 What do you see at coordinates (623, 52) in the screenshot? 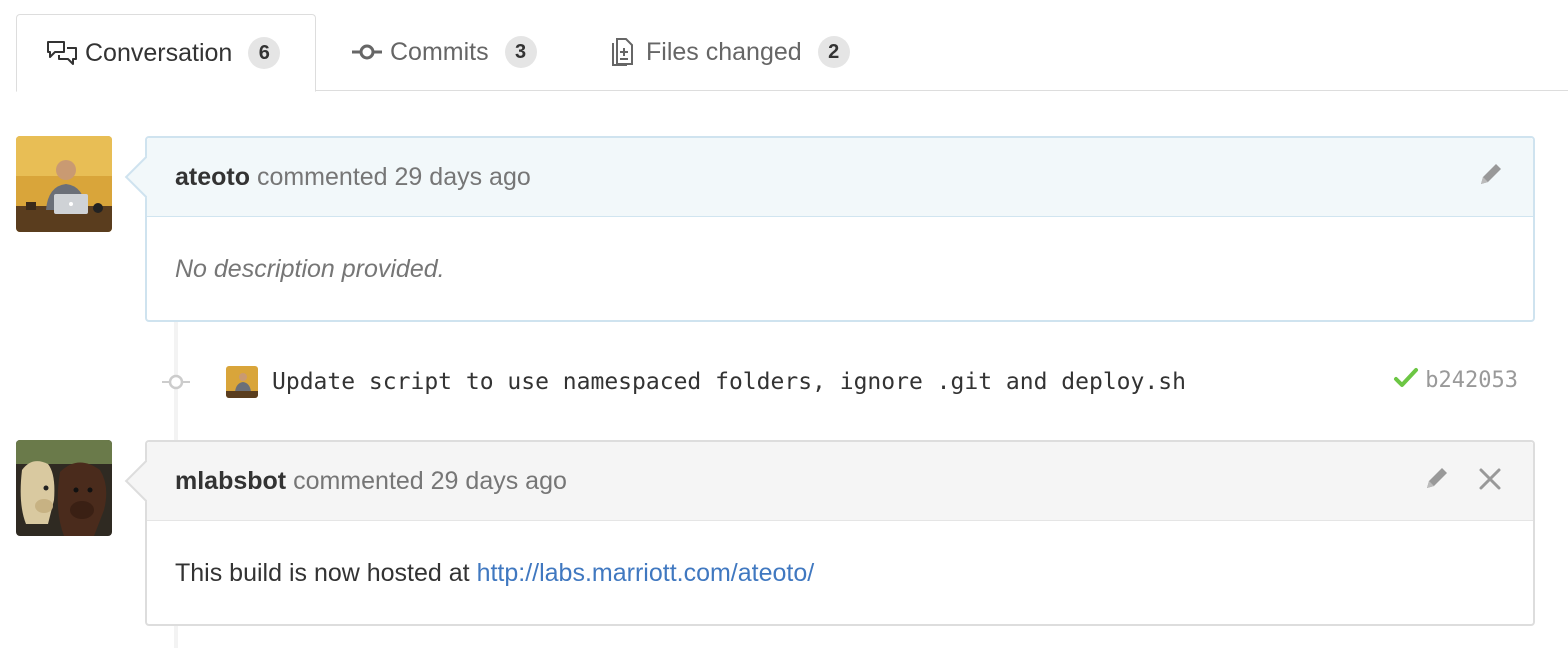
I see `file-diff-icon` at bounding box center [623, 52].